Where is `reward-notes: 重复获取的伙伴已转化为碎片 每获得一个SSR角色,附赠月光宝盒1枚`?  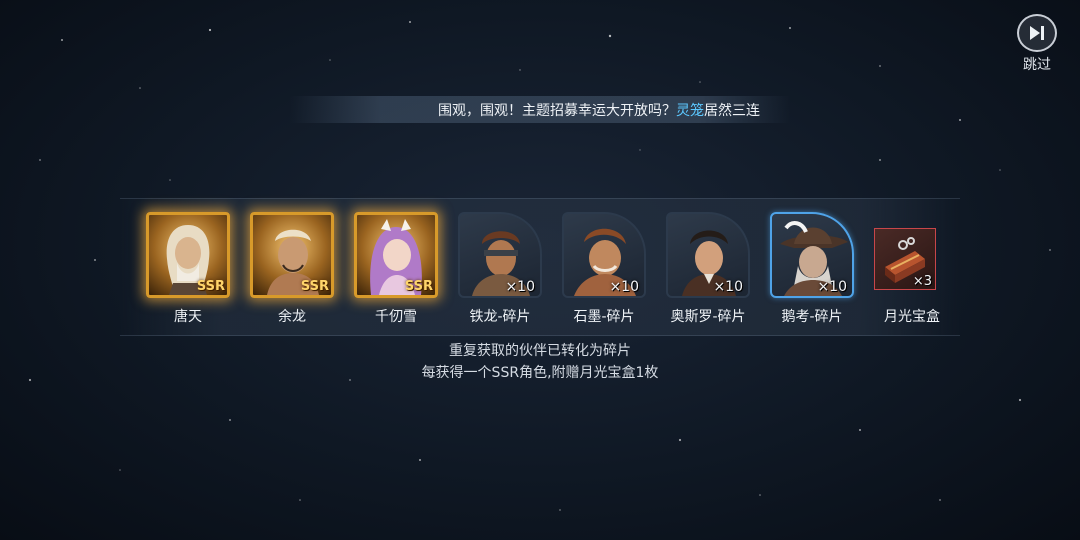 reward-notes: 重复获取的伙伴已转化为碎片 每获得一个SSR角色,附赠月光宝盒1枚 is located at coordinates (540, 362).